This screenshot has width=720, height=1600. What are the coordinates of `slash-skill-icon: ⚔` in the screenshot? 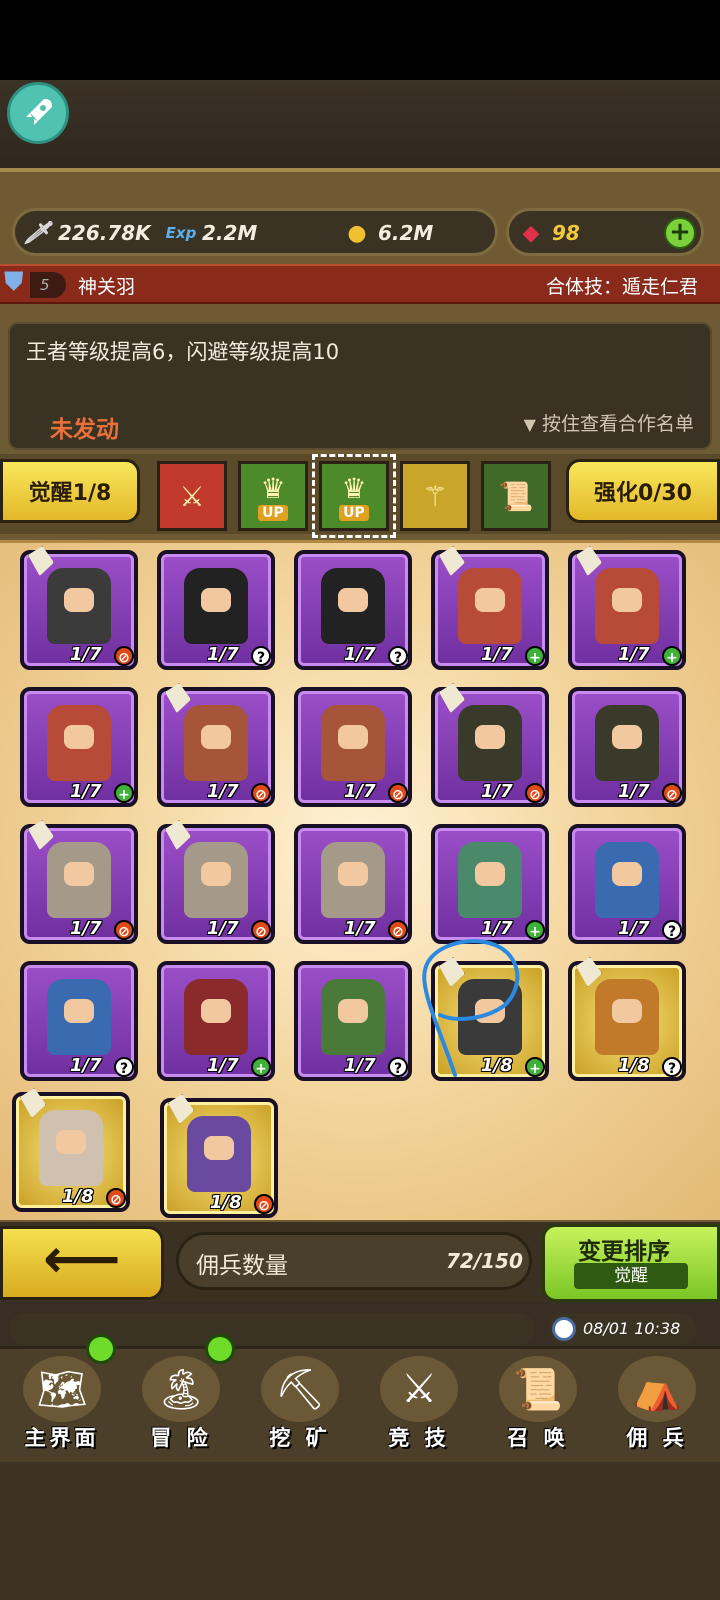 It's located at (192, 496).